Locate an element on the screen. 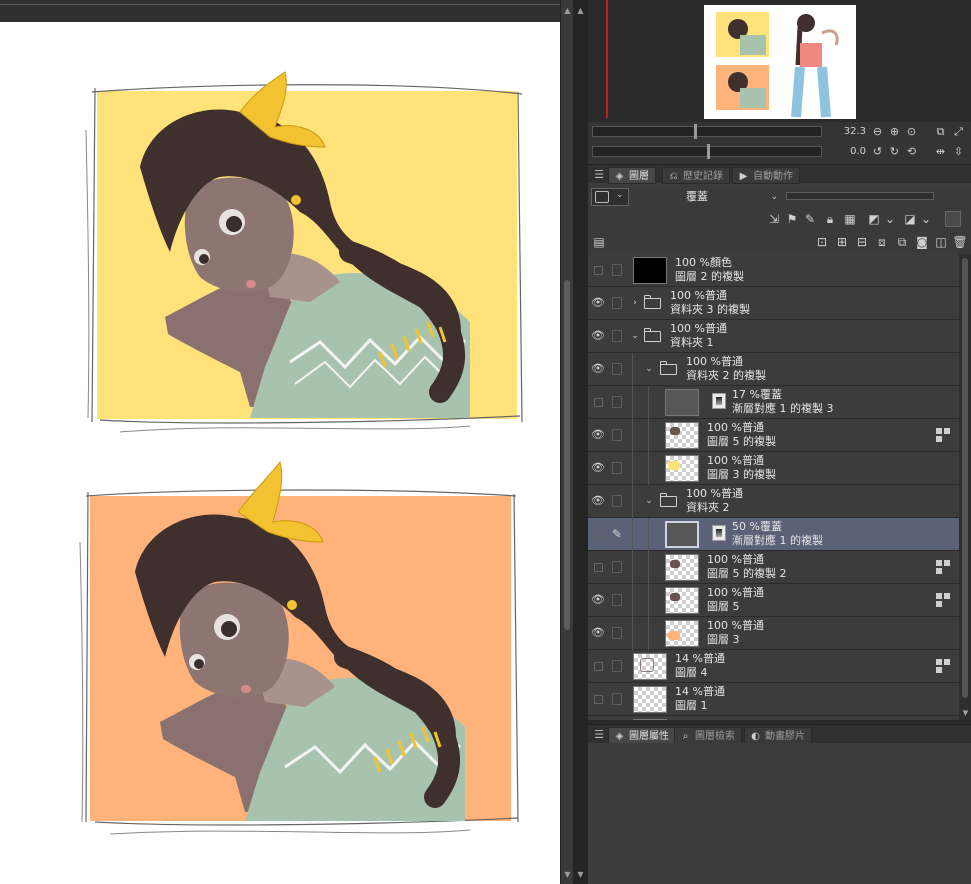 The width and height of the screenshot is (971, 884). layer-row: 👁︎ 100 %普通 圖層 5 is located at coordinates (773, 600).